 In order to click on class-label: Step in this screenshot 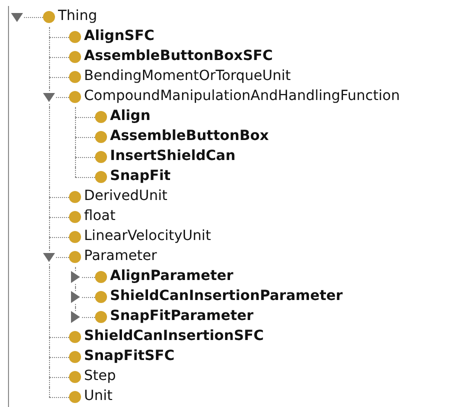, I will do `click(100, 376)`.